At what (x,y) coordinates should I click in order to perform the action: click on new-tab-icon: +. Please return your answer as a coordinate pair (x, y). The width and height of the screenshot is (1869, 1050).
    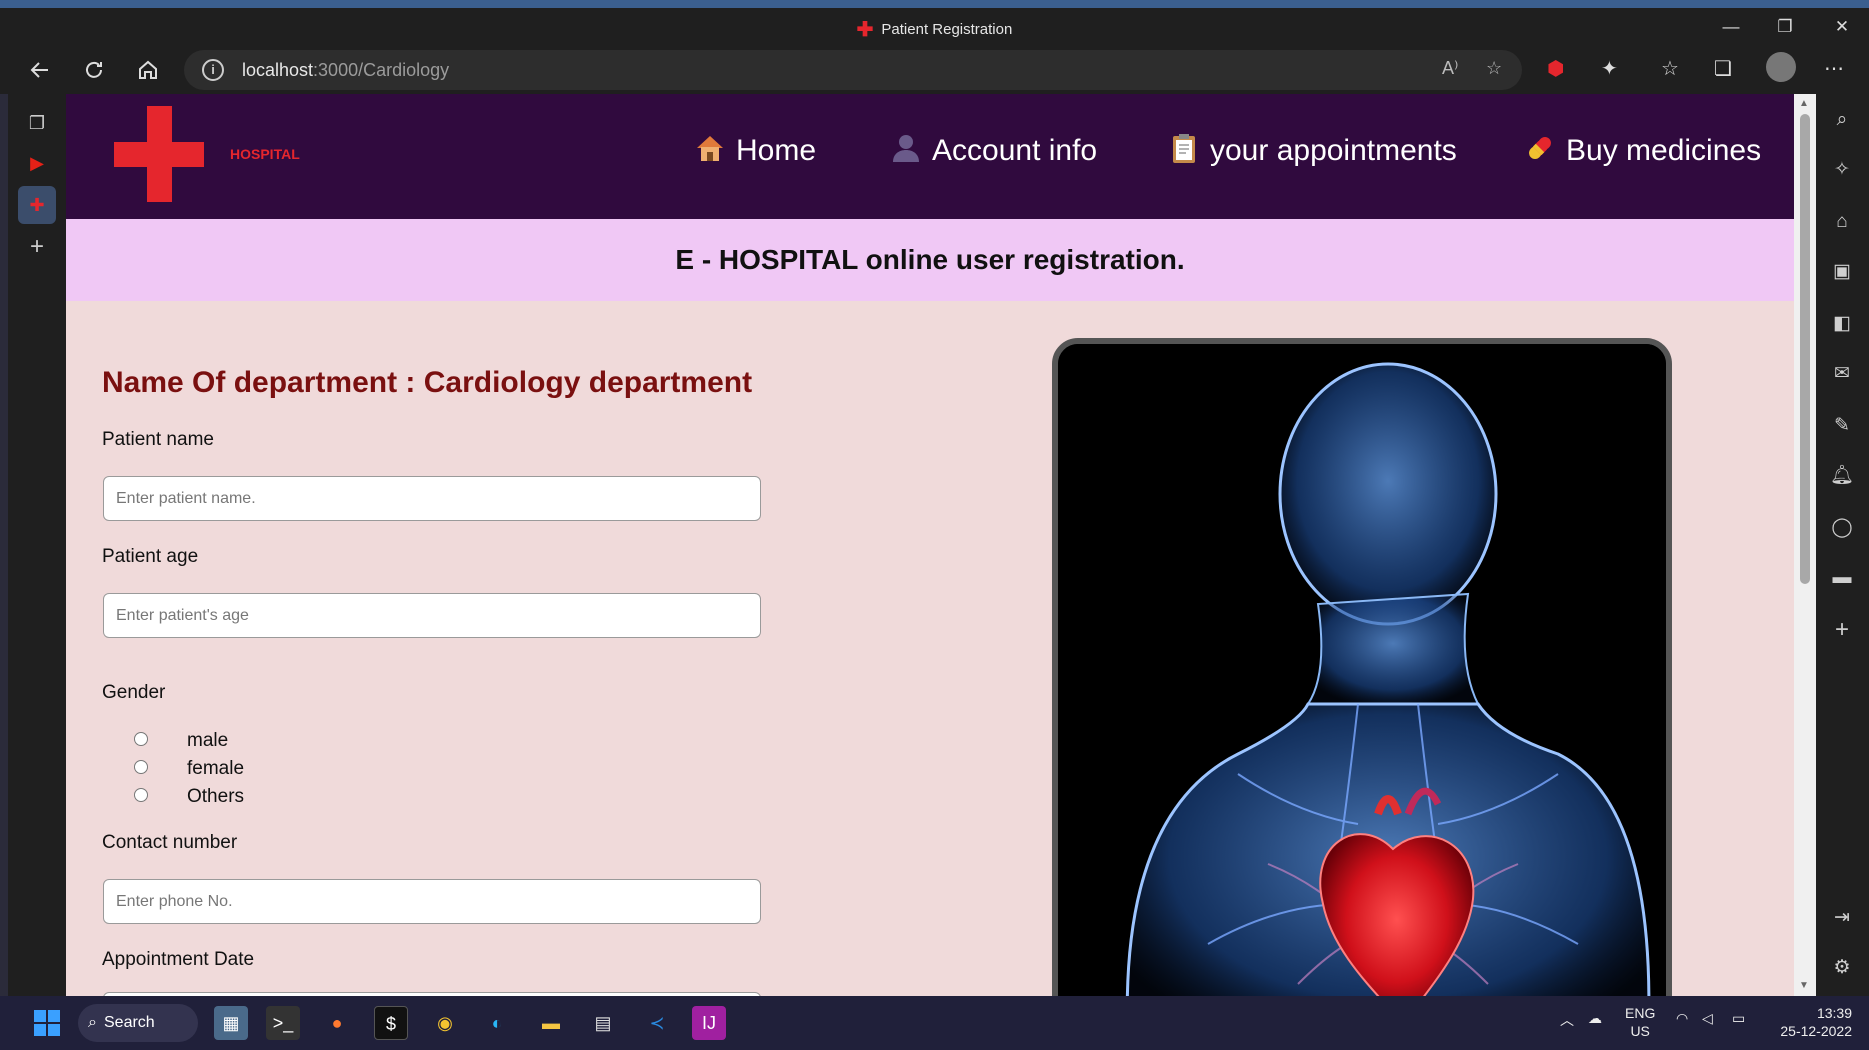
    Looking at the image, I should click on (37, 247).